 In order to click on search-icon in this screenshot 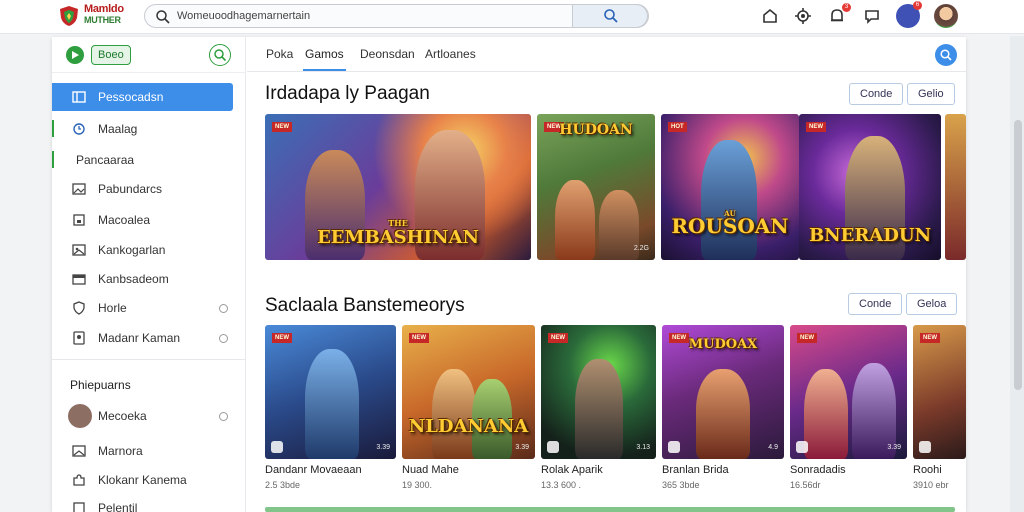, I will do `click(946, 55)`.